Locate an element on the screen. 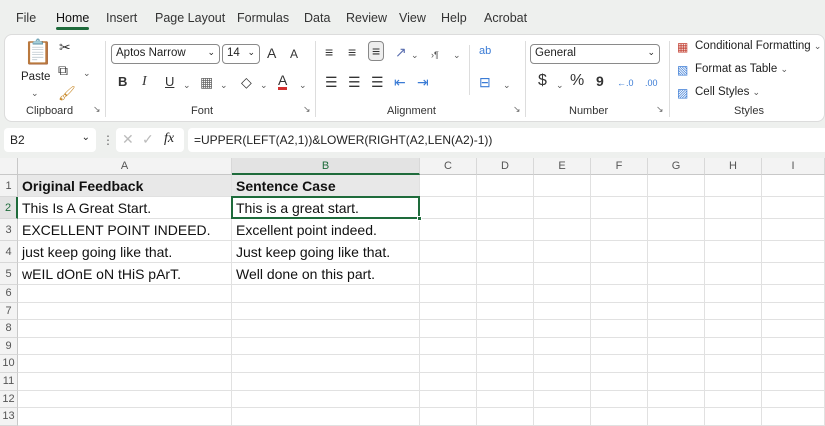  cell-g4 is located at coordinates (676, 252).